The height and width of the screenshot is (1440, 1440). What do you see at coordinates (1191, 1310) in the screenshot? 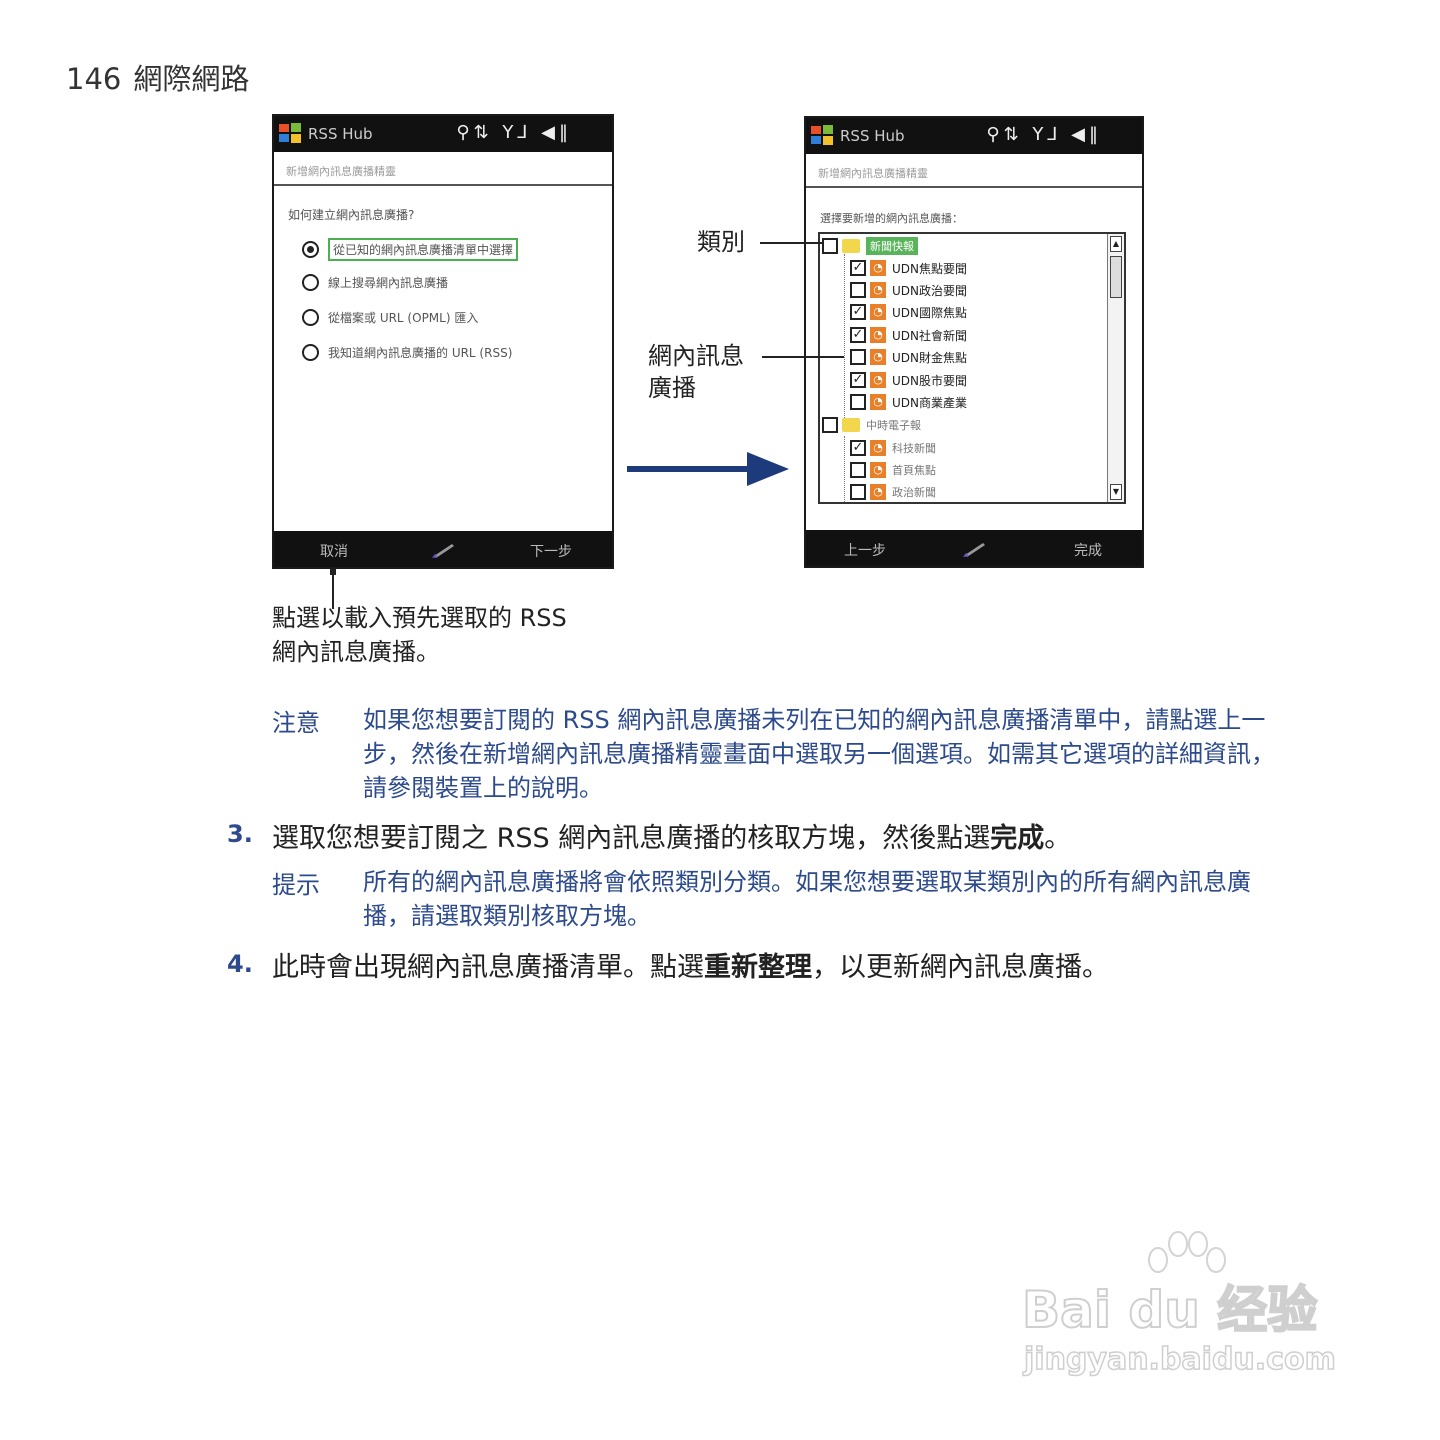
I see `baidu-watermark: Bai du 经验 jingyan.baidu.com` at bounding box center [1191, 1310].